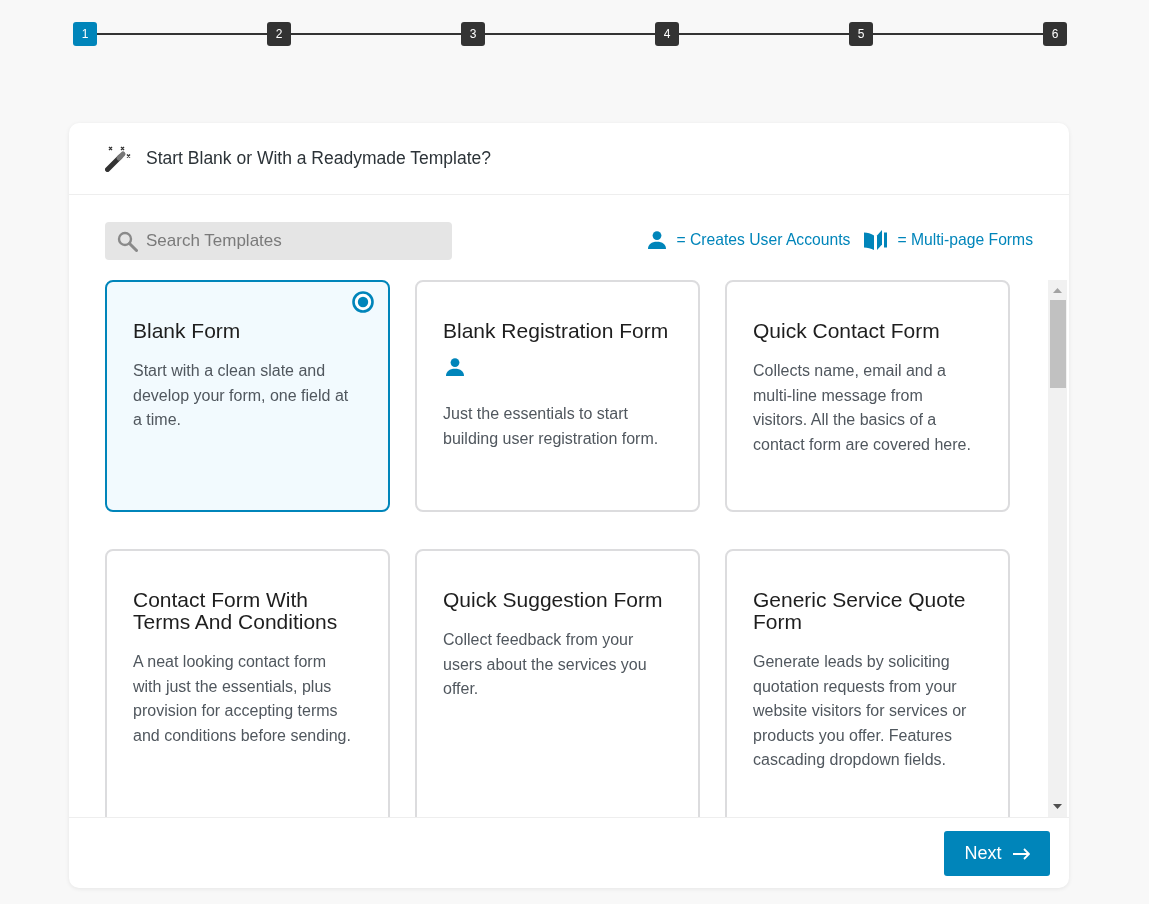 Image resolution: width=1149 pixels, height=904 pixels. Describe the element at coordinates (278, 241) in the screenshot. I see `search-field: Search Templates` at that location.